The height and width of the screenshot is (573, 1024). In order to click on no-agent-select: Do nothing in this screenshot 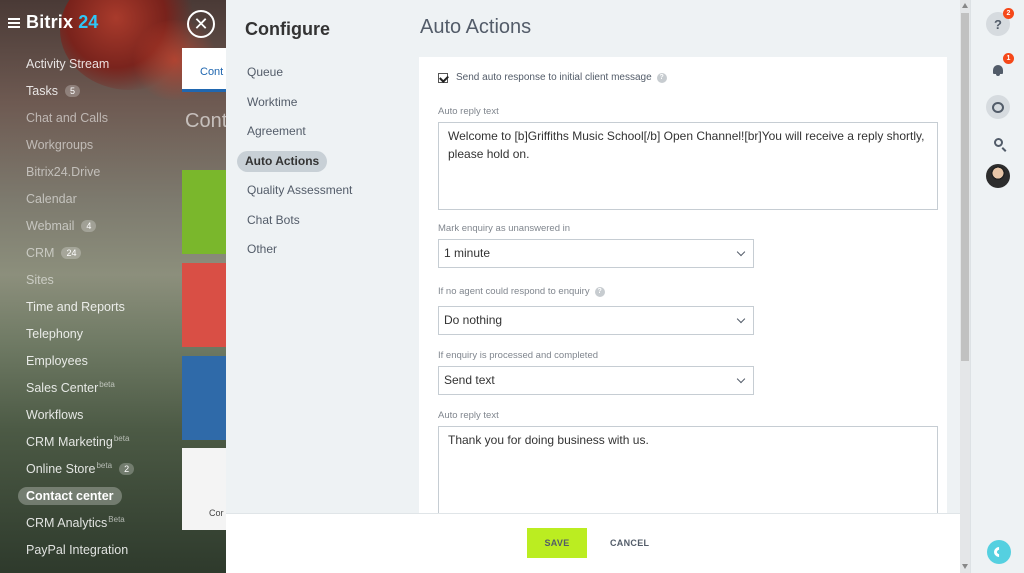, I will do `click(596, 320)`.